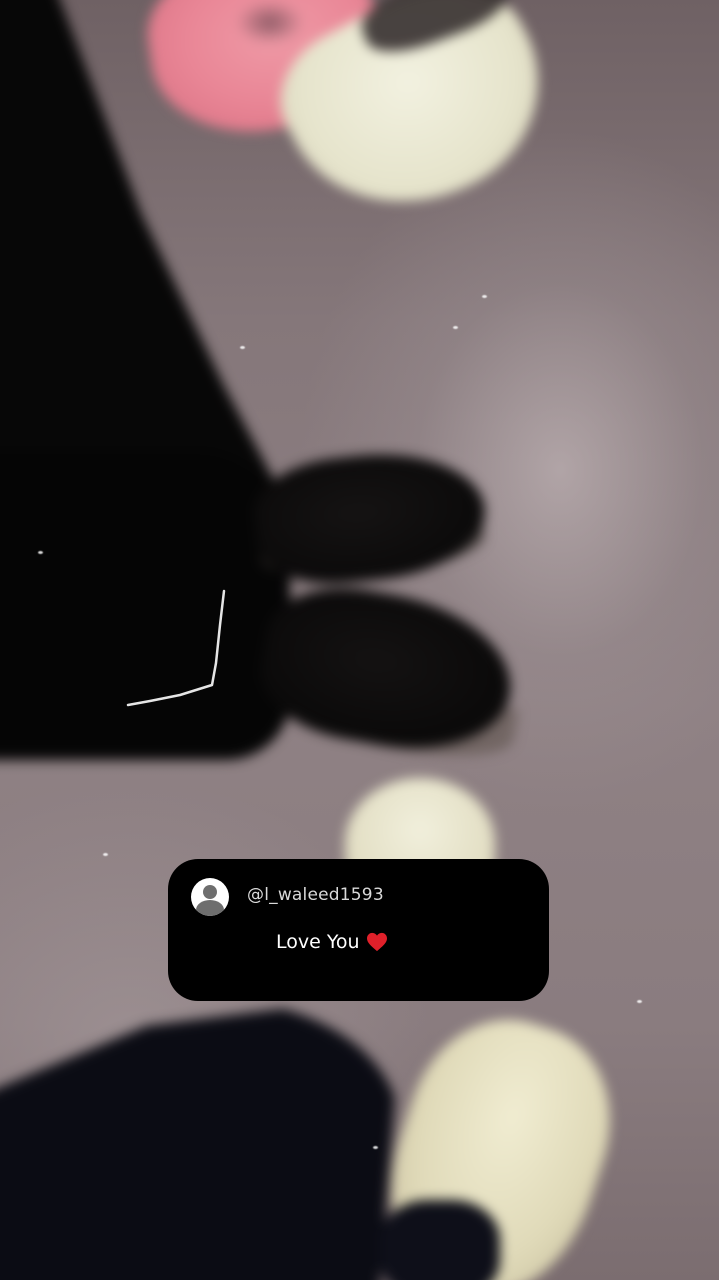 The image size is (719, 1280). Describe the element at coordinates (176, 648) in the screenshot. I see `white-stitch-line` at that location.